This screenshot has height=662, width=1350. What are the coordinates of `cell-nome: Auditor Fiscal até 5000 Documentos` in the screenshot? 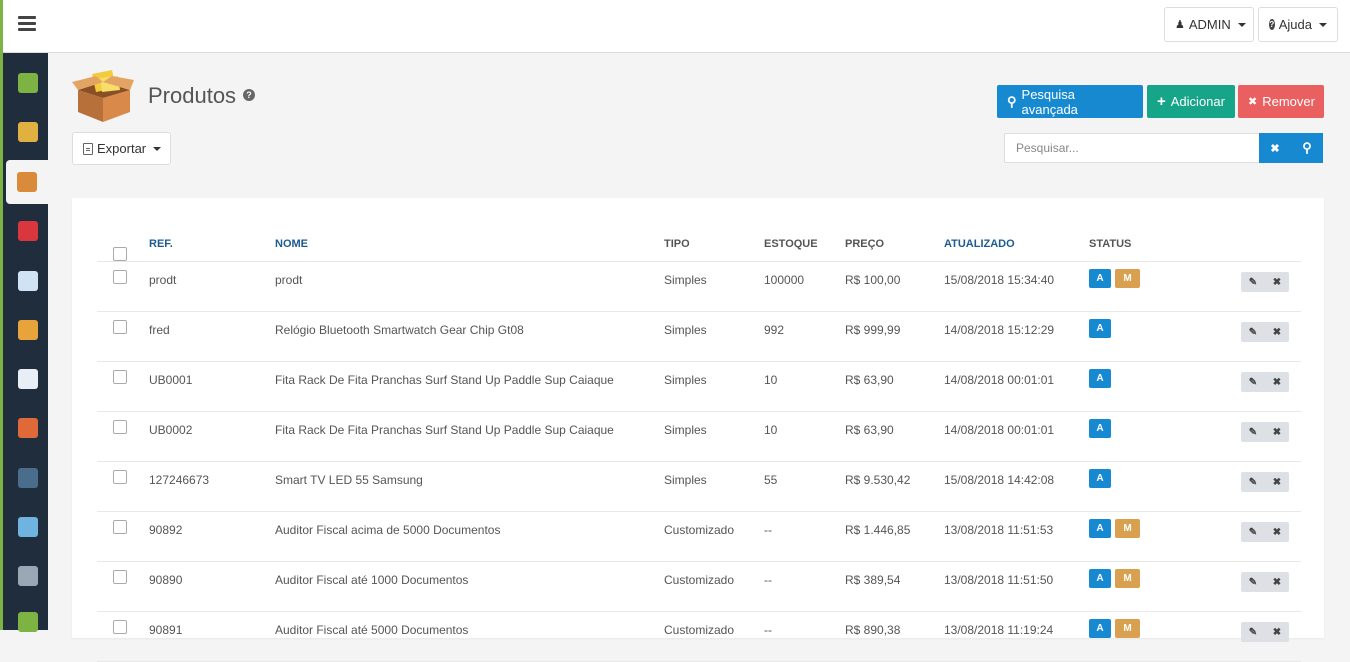 It's located at (371, 630).